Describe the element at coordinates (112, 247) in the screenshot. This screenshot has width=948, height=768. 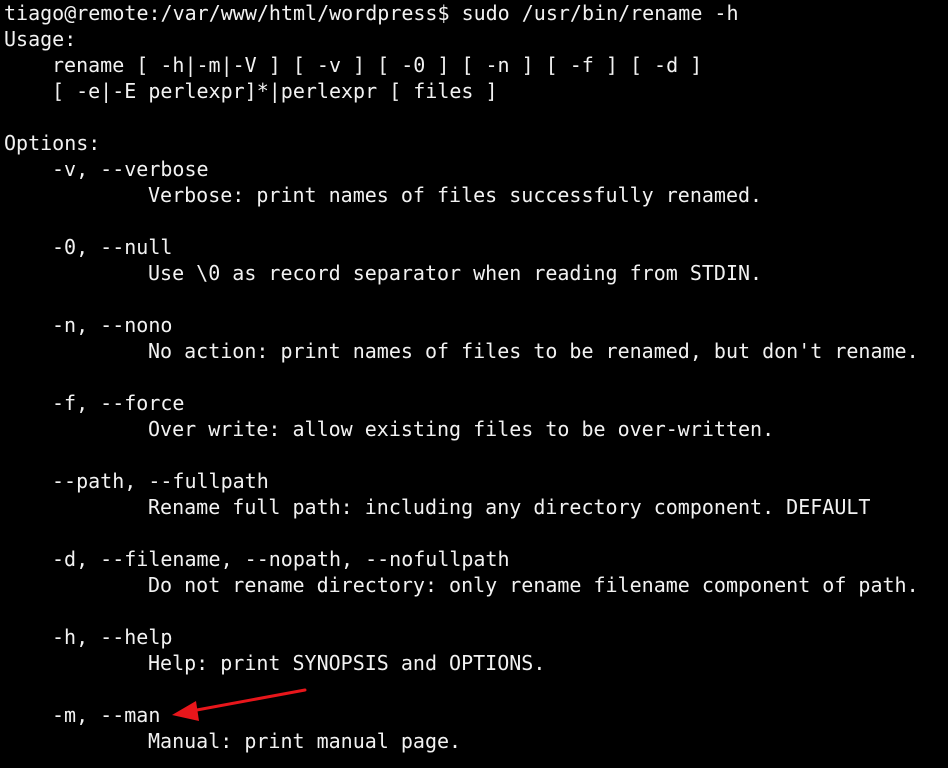
I see `option-flag: -0, --null` at that location.